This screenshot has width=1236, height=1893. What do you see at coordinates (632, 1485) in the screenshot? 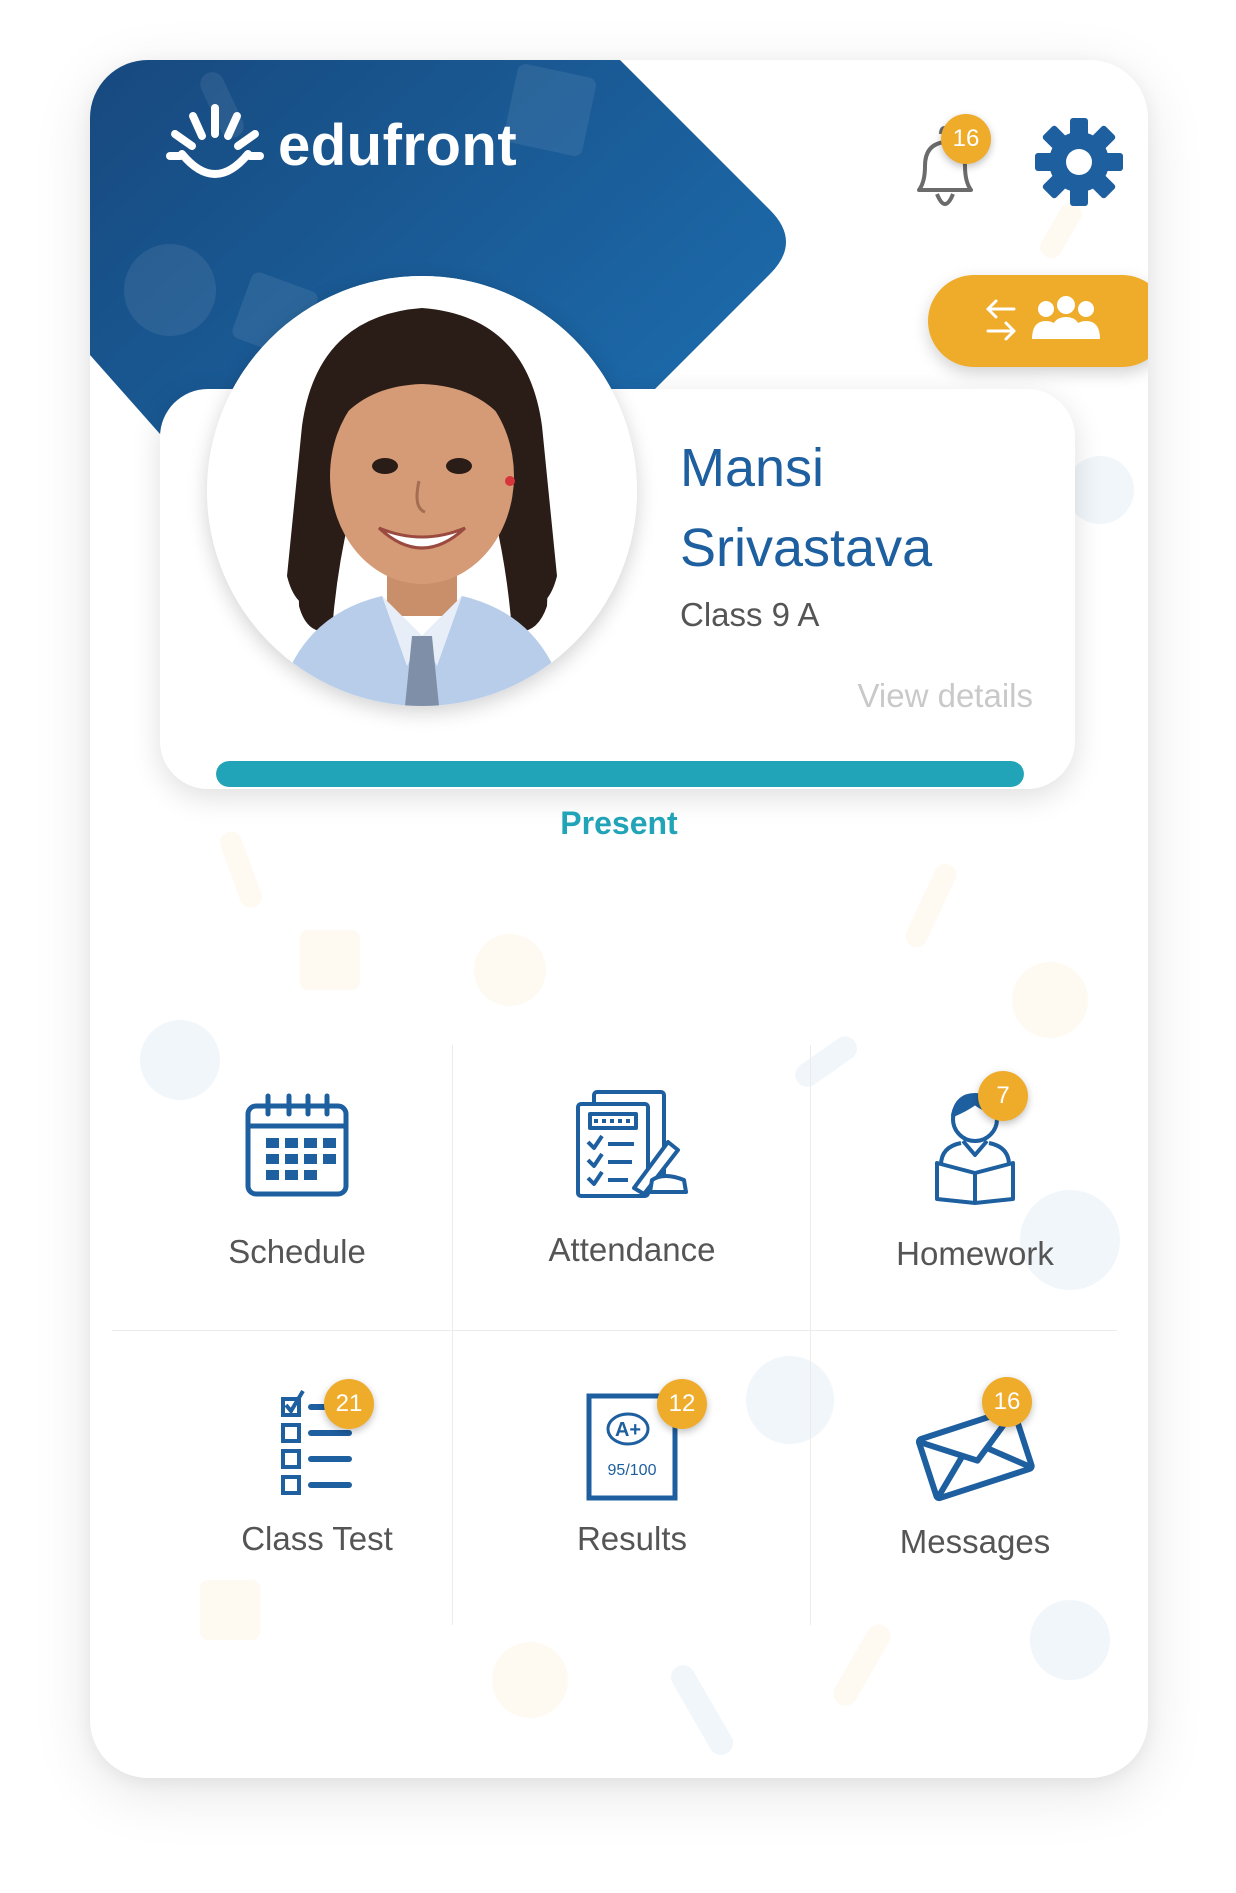
I see `menu-tile-results: A+ 95/100 12 Results` at bounding box center [632, 1485].